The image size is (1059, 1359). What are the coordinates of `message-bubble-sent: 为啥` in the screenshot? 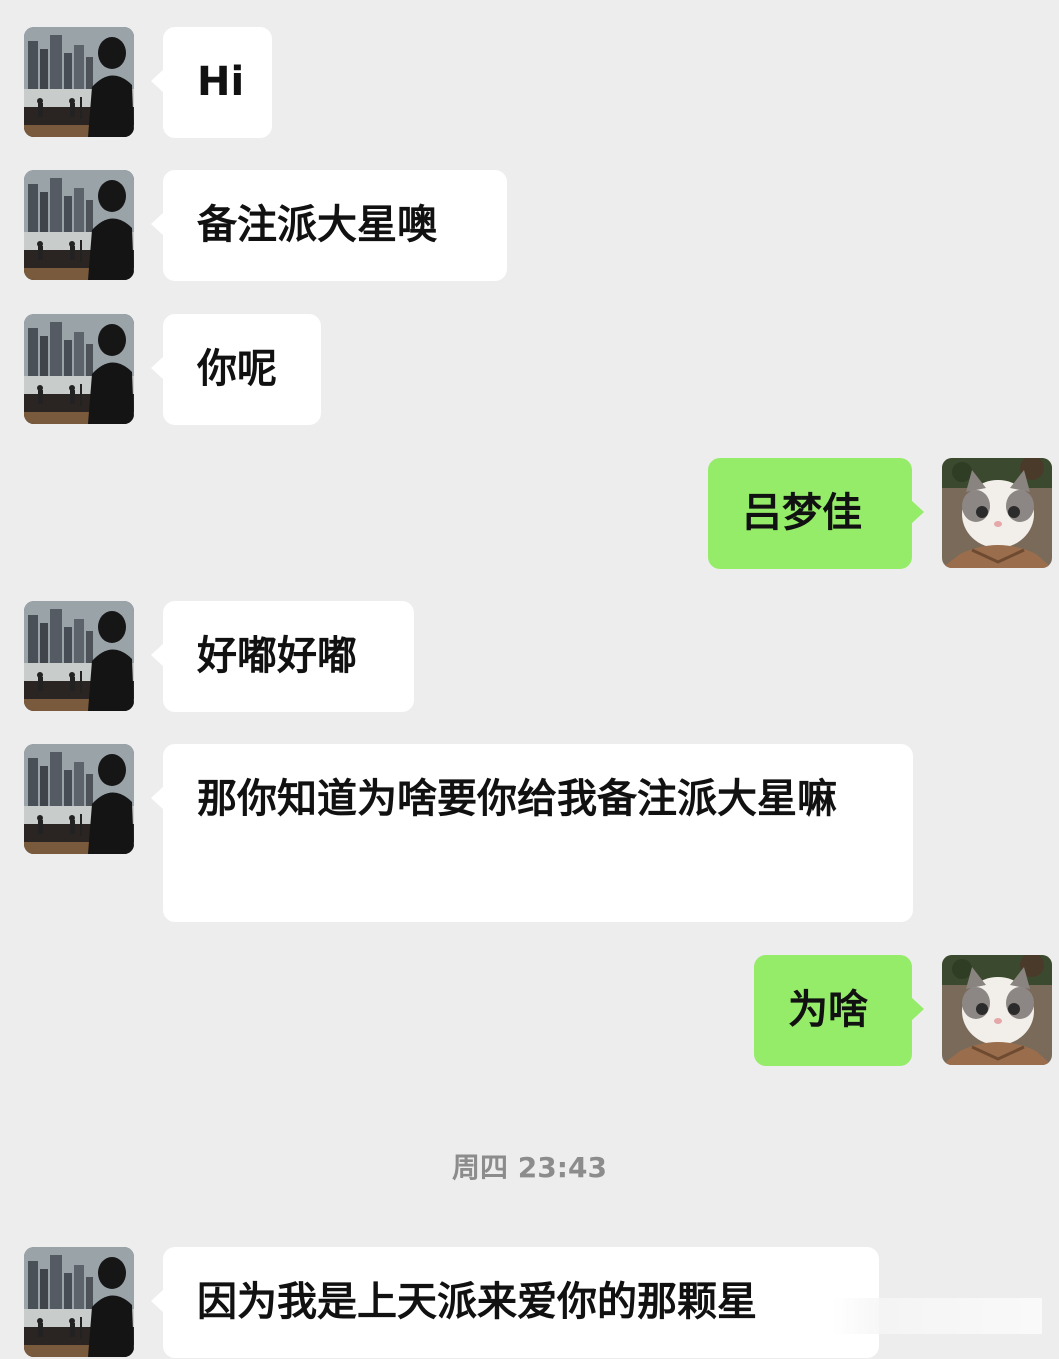 It's located at (839, 1010).